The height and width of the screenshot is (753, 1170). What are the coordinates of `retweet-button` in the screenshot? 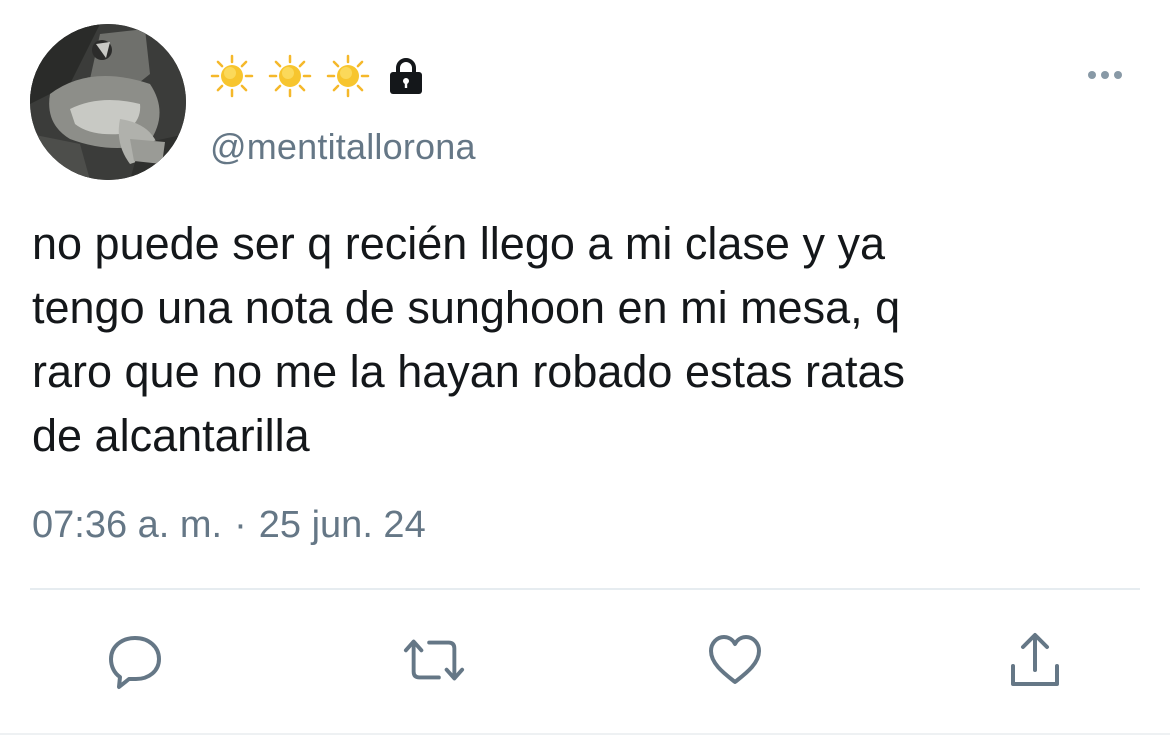 It's located at (434, 660).